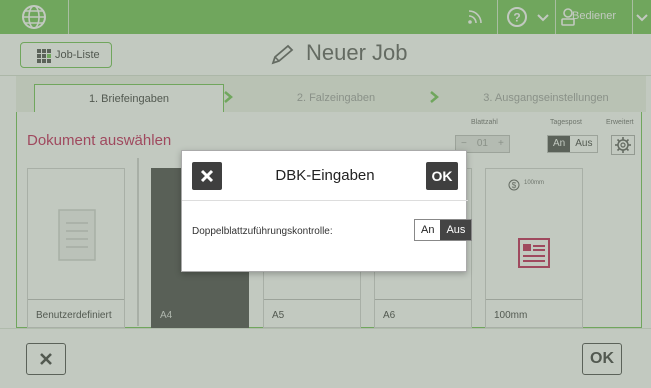  What do you see at coordinates (428, 230) in the screenshot?
I see `dbk-toggle-on: An` at bounding box center [428, 230].